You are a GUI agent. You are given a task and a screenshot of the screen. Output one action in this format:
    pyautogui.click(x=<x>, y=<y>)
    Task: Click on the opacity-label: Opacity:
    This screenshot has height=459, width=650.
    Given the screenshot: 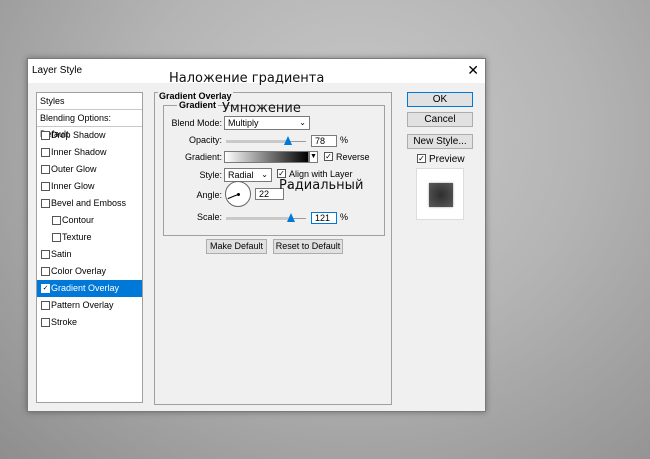 What is the action you would take?
    pyautogui.click(x=205, y=140)
    